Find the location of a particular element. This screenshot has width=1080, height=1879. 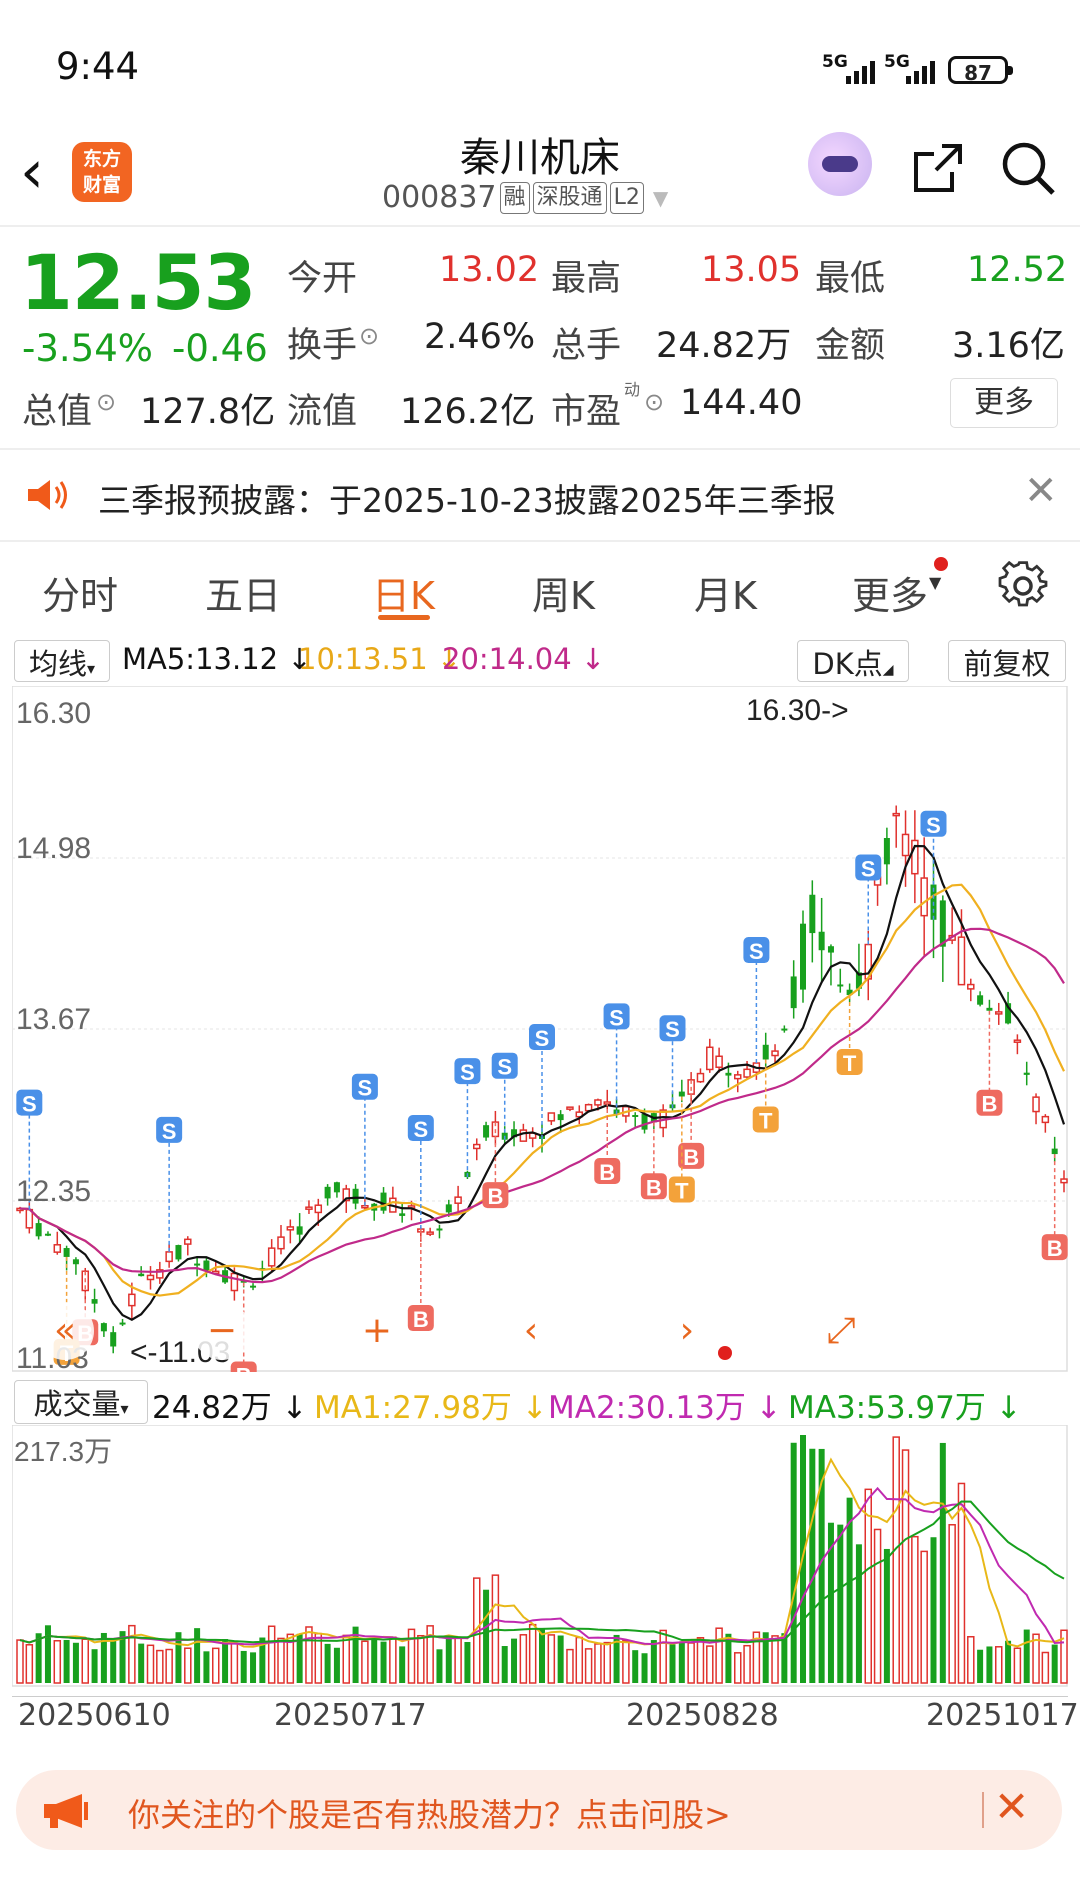

tab-intraday: 分时 is located at coordinates (80, 592).